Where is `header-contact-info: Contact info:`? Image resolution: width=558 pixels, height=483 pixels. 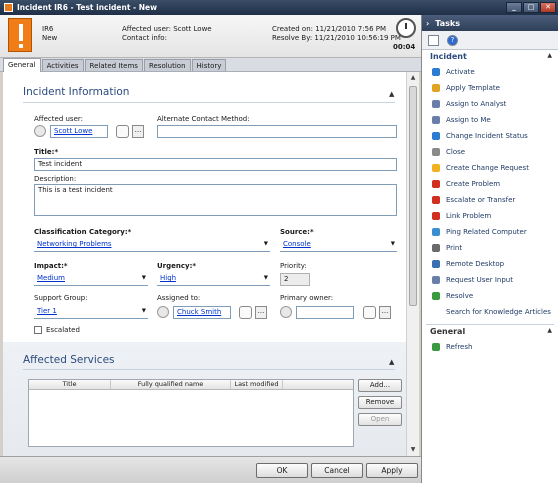
header-contact-info: Contact info: is located at coordinates (144, 38).